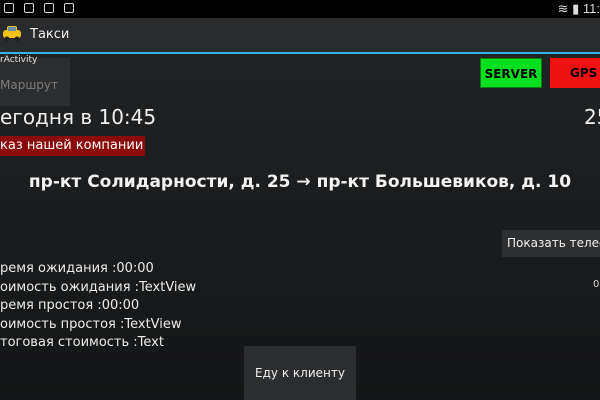  Describe the element at coordinates (98, 287) in the screenshot. I see `wait-cost-line: оимость ожидания :TextView` at that location.